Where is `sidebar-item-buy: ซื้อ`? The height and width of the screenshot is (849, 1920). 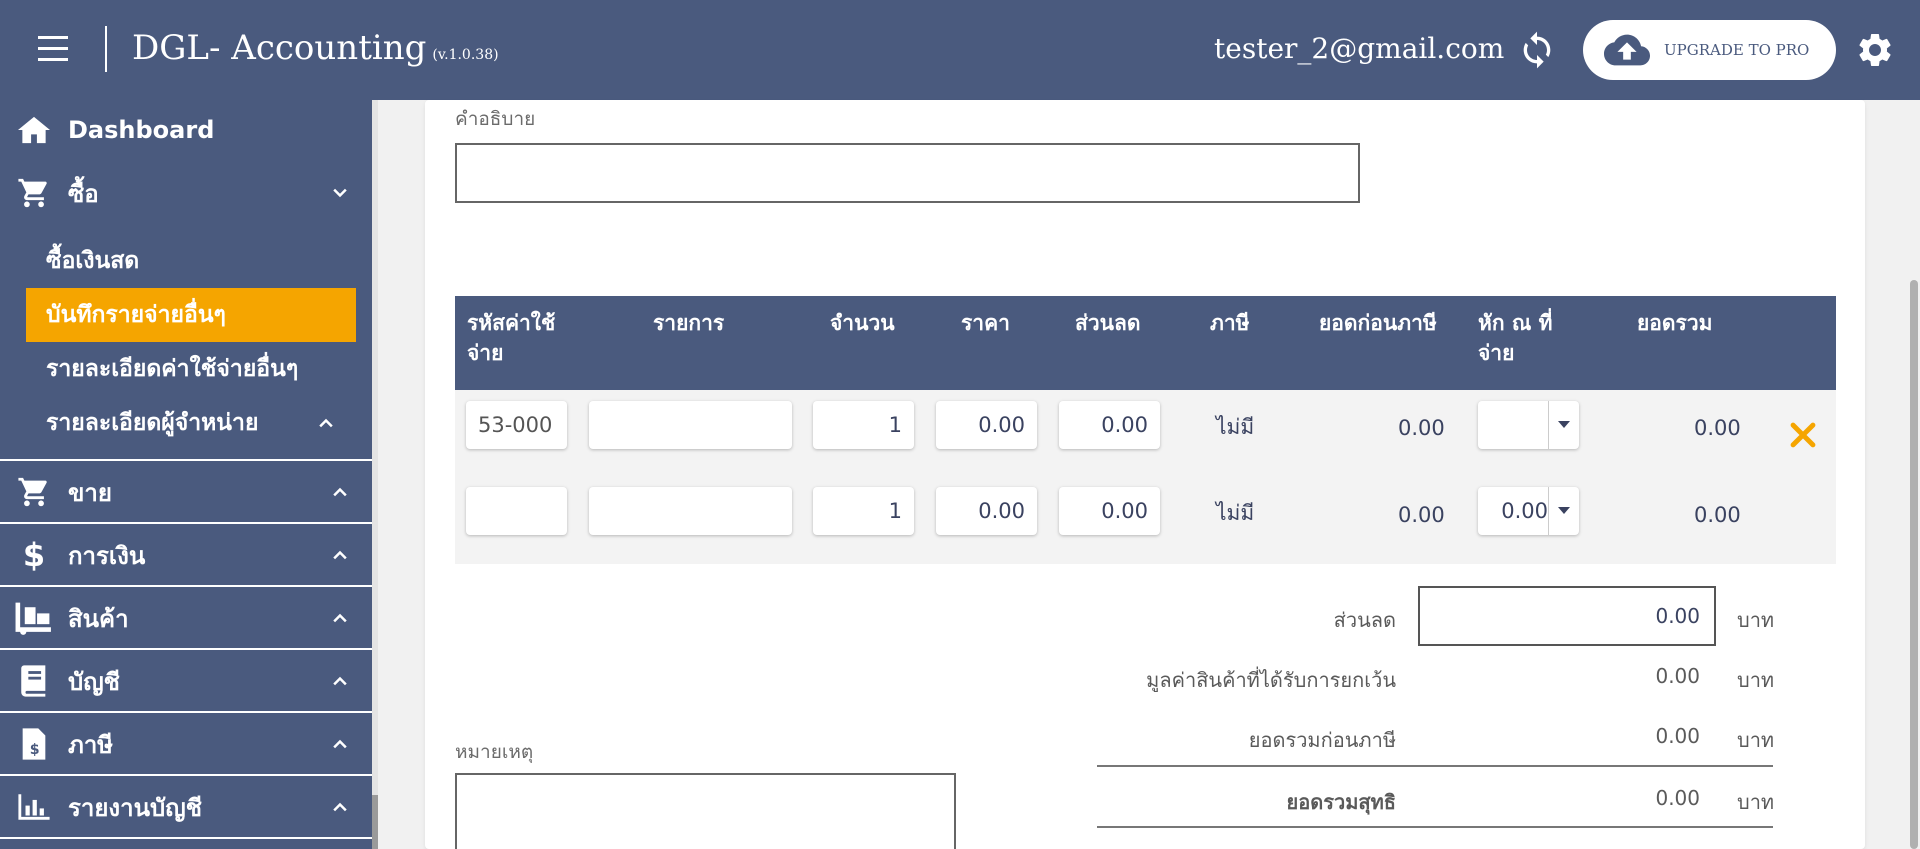 sidebar-item-buy: ซื้อ is located at coordinates (186, 193).